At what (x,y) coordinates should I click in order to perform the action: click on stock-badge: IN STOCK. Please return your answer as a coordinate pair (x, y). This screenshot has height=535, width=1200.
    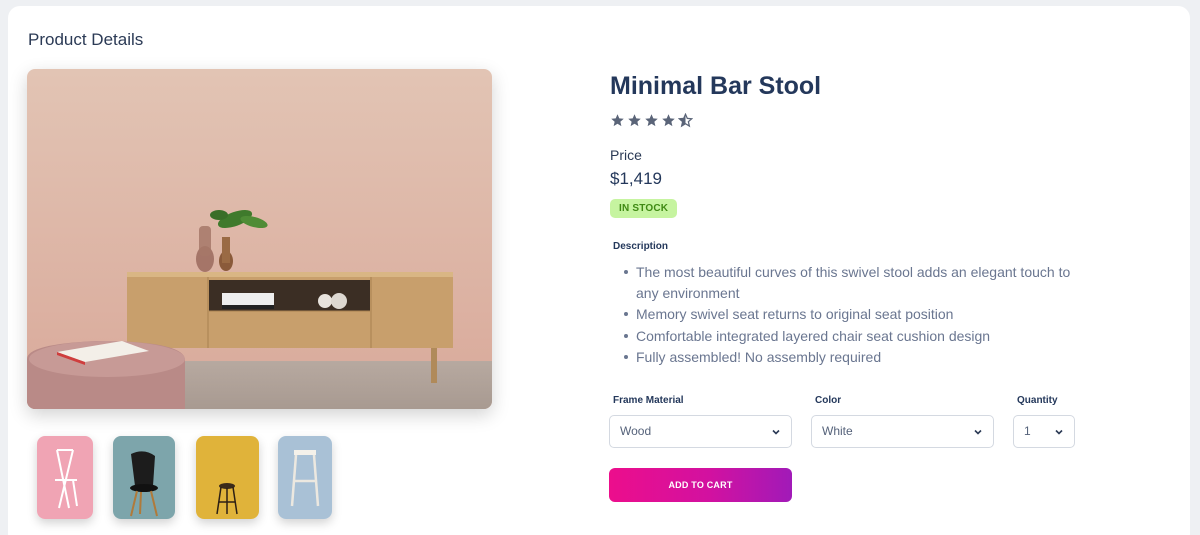
    Looking at the image, I should click on (644, 208).